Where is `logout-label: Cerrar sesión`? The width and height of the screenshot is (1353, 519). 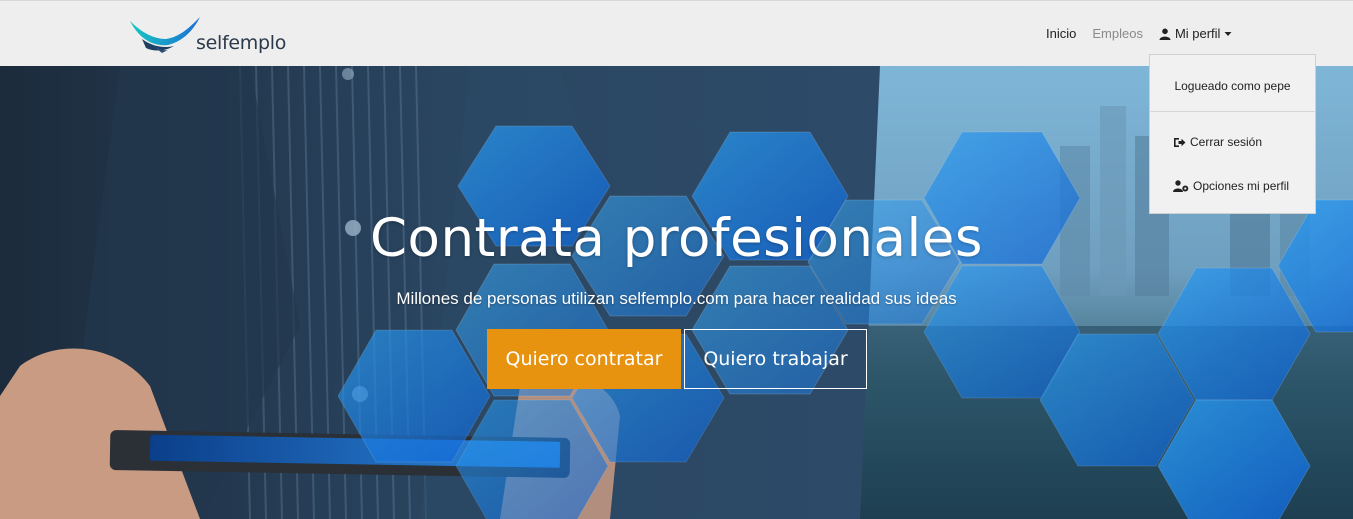 logout-label: Cerrar sesión is located at coordinates (1226, 142).